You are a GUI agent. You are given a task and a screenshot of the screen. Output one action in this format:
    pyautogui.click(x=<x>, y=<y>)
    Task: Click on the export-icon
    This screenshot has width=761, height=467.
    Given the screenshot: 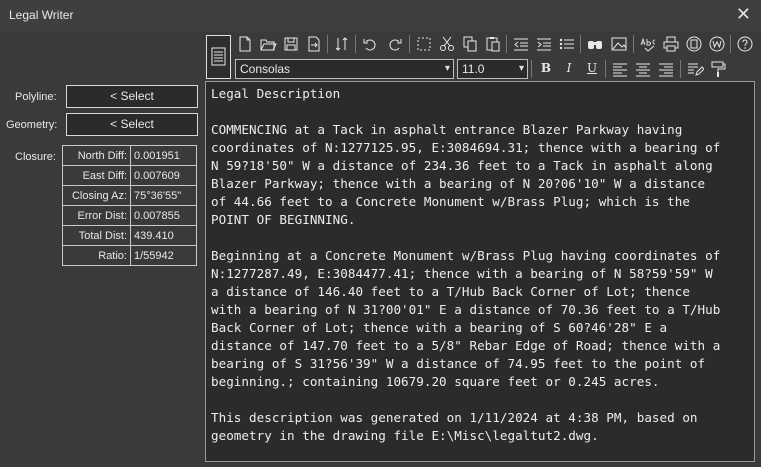 What is the action you would take?
    pyautogui.click(x=314, y=44)
    